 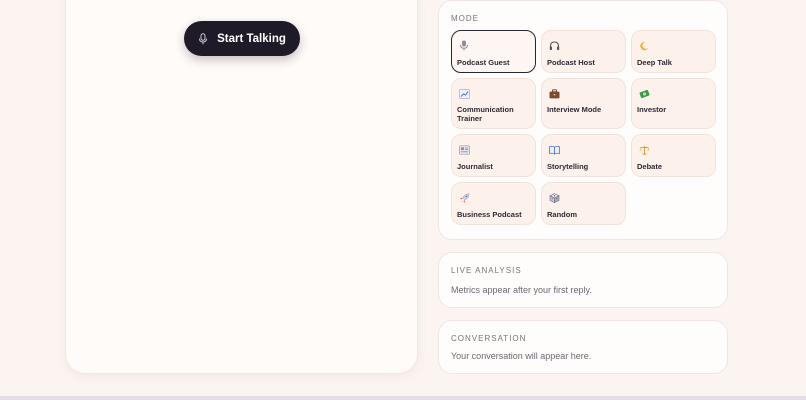 What do you see at coordinates (251, 38) in the screenshot?
I see `start-talking-label: Start Talking` at bounding box center [251, 38].